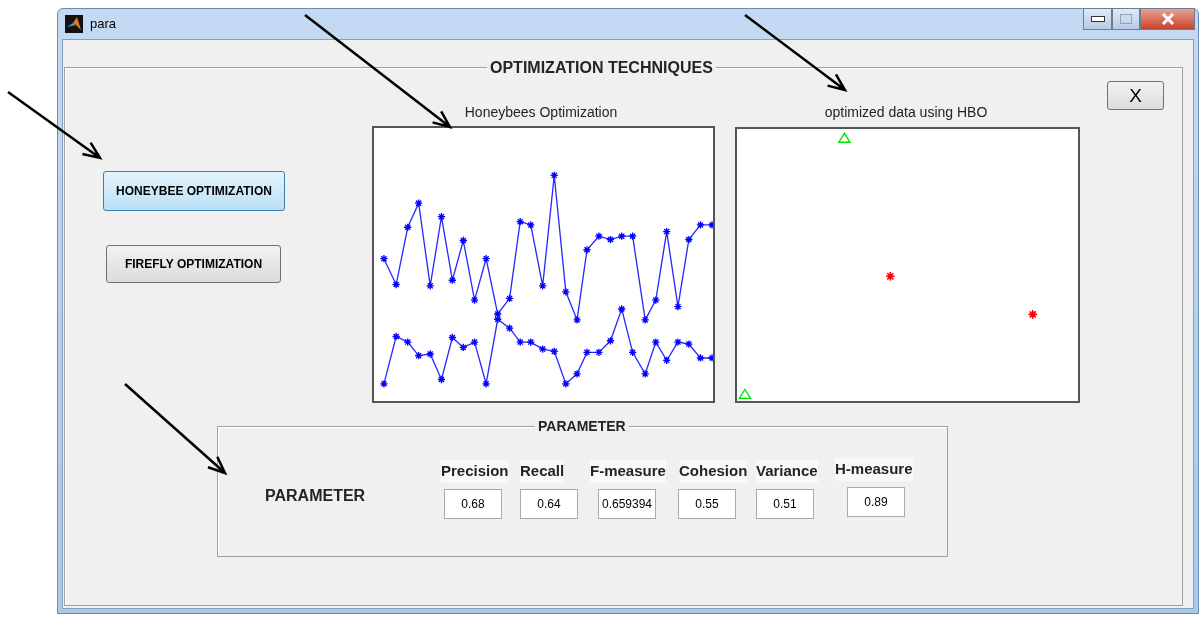 Image resolution: width=1199 pixels, height=617 pixels. What do you see at coordinates (713, 471) in the screenshot?
I see `field-label: Cohesion` at bounding box center [713, 471].